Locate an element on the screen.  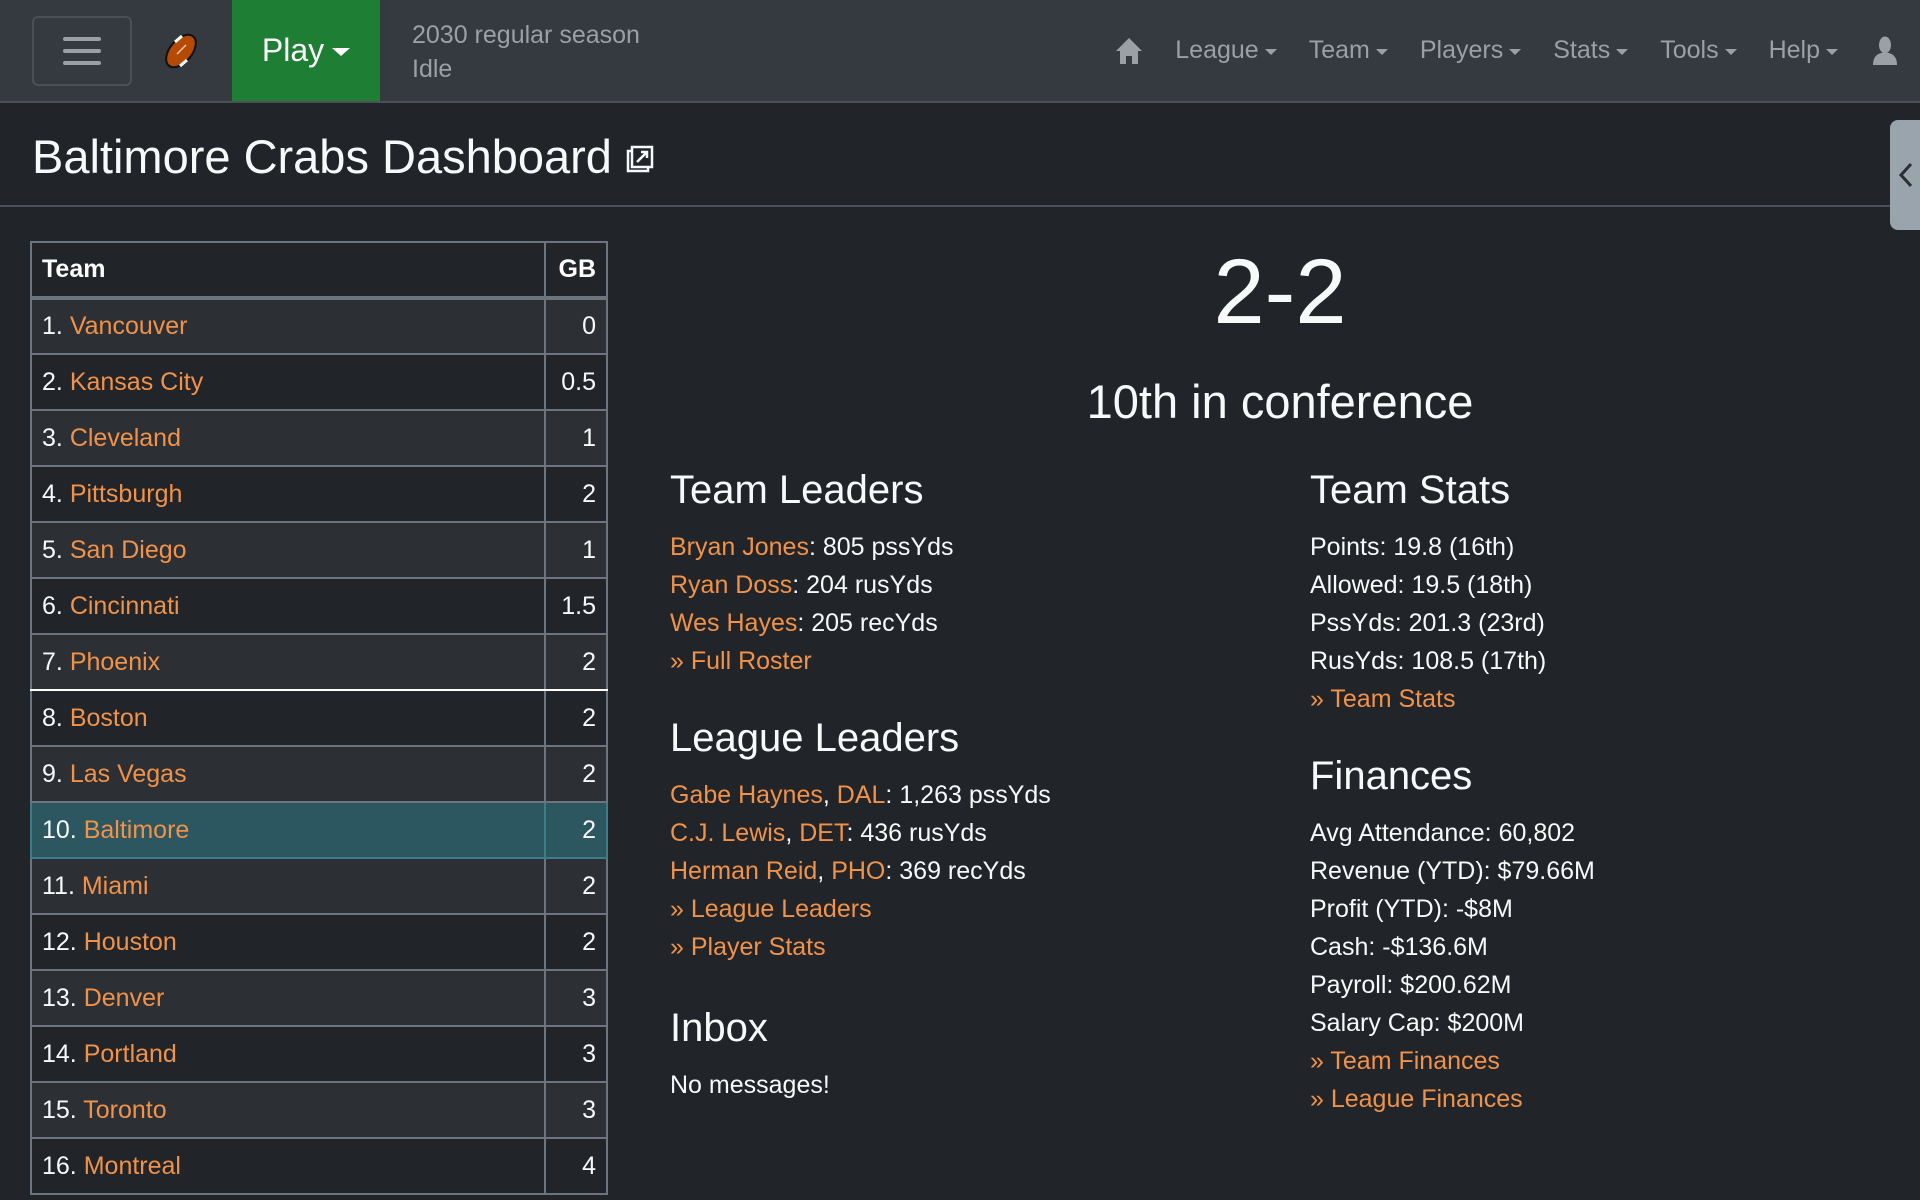
leader-item: Ryan Doss: 204 rusYds is located at coordinates (812, 585).